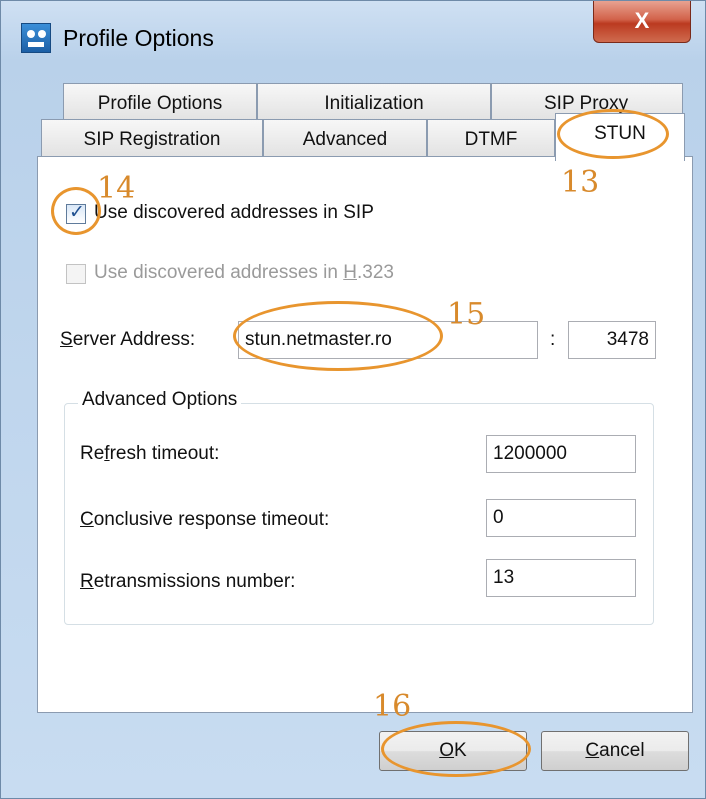 Image resolution: width=706 pixels, height=799 pixels. I want to click on tab-advanced: Advanced, so click(345, 139).